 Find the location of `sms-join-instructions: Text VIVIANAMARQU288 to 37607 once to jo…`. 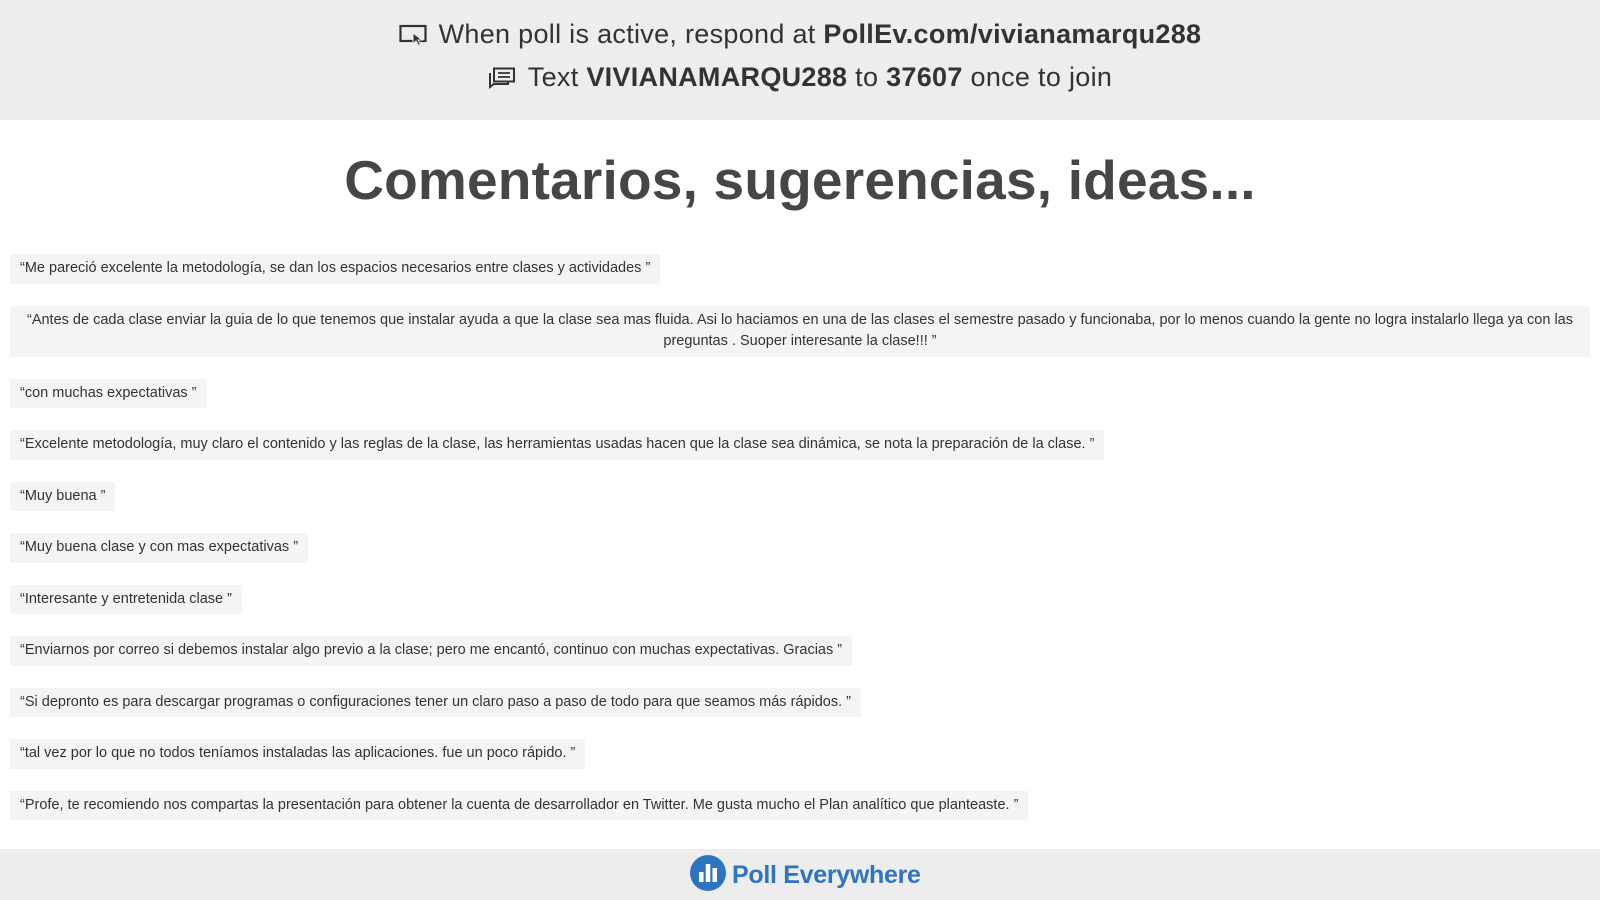

sms-join-instructions: Text VIVIANAMARQU288 to 37607 once to jo… is located at coordinates (800, 79).